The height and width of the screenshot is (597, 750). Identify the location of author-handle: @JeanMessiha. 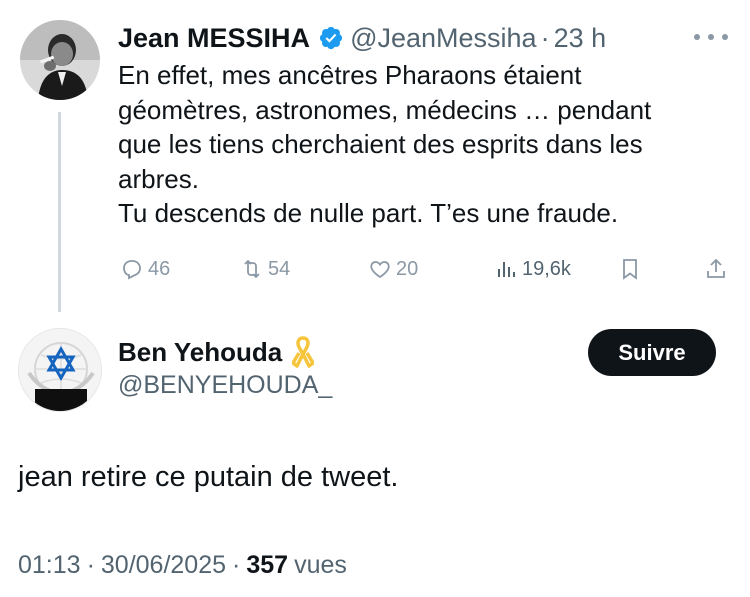
(443, 38).